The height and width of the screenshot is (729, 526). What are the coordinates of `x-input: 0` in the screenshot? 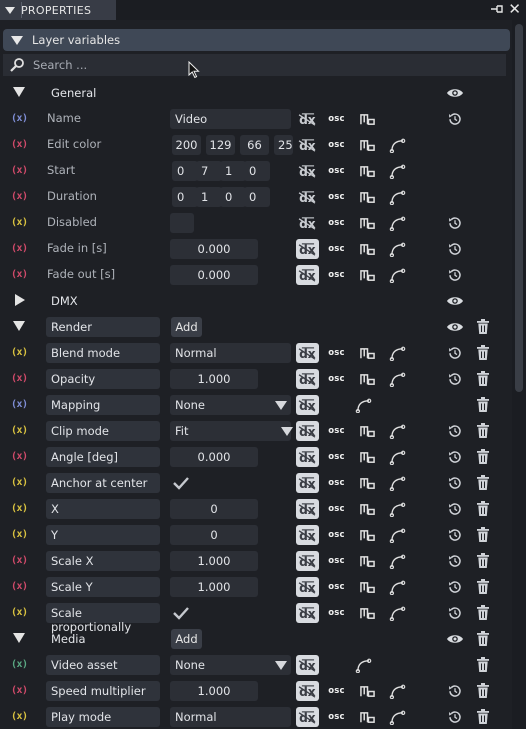 It's located at (214, 509).